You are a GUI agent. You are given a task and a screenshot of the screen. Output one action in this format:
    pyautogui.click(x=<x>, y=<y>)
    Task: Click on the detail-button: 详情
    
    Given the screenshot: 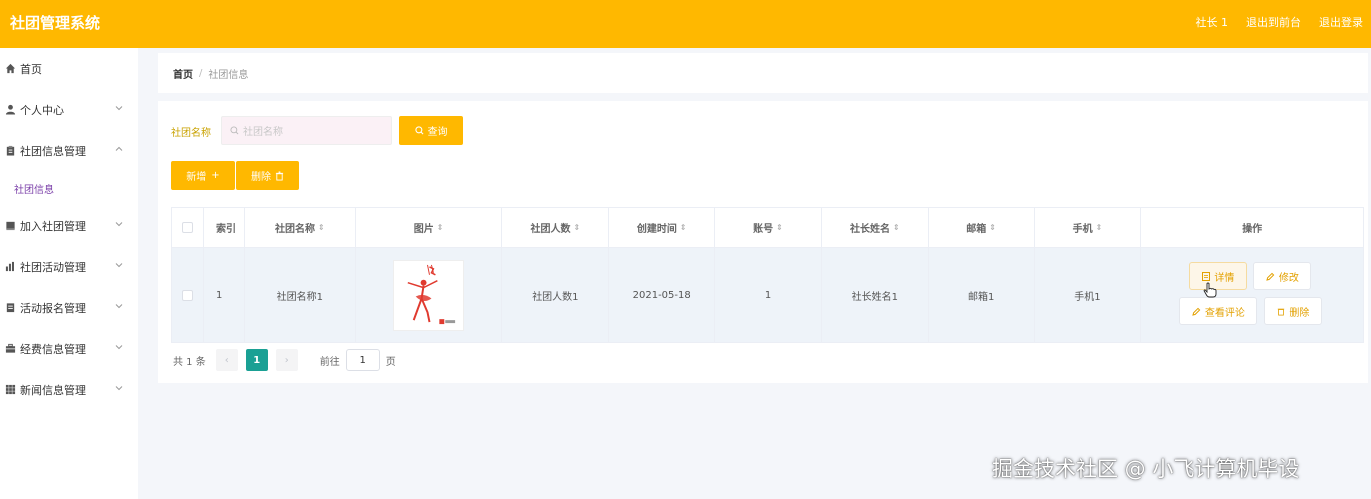 What is the action you would take?
    pyautogui.click(x=1218, y=276)
    